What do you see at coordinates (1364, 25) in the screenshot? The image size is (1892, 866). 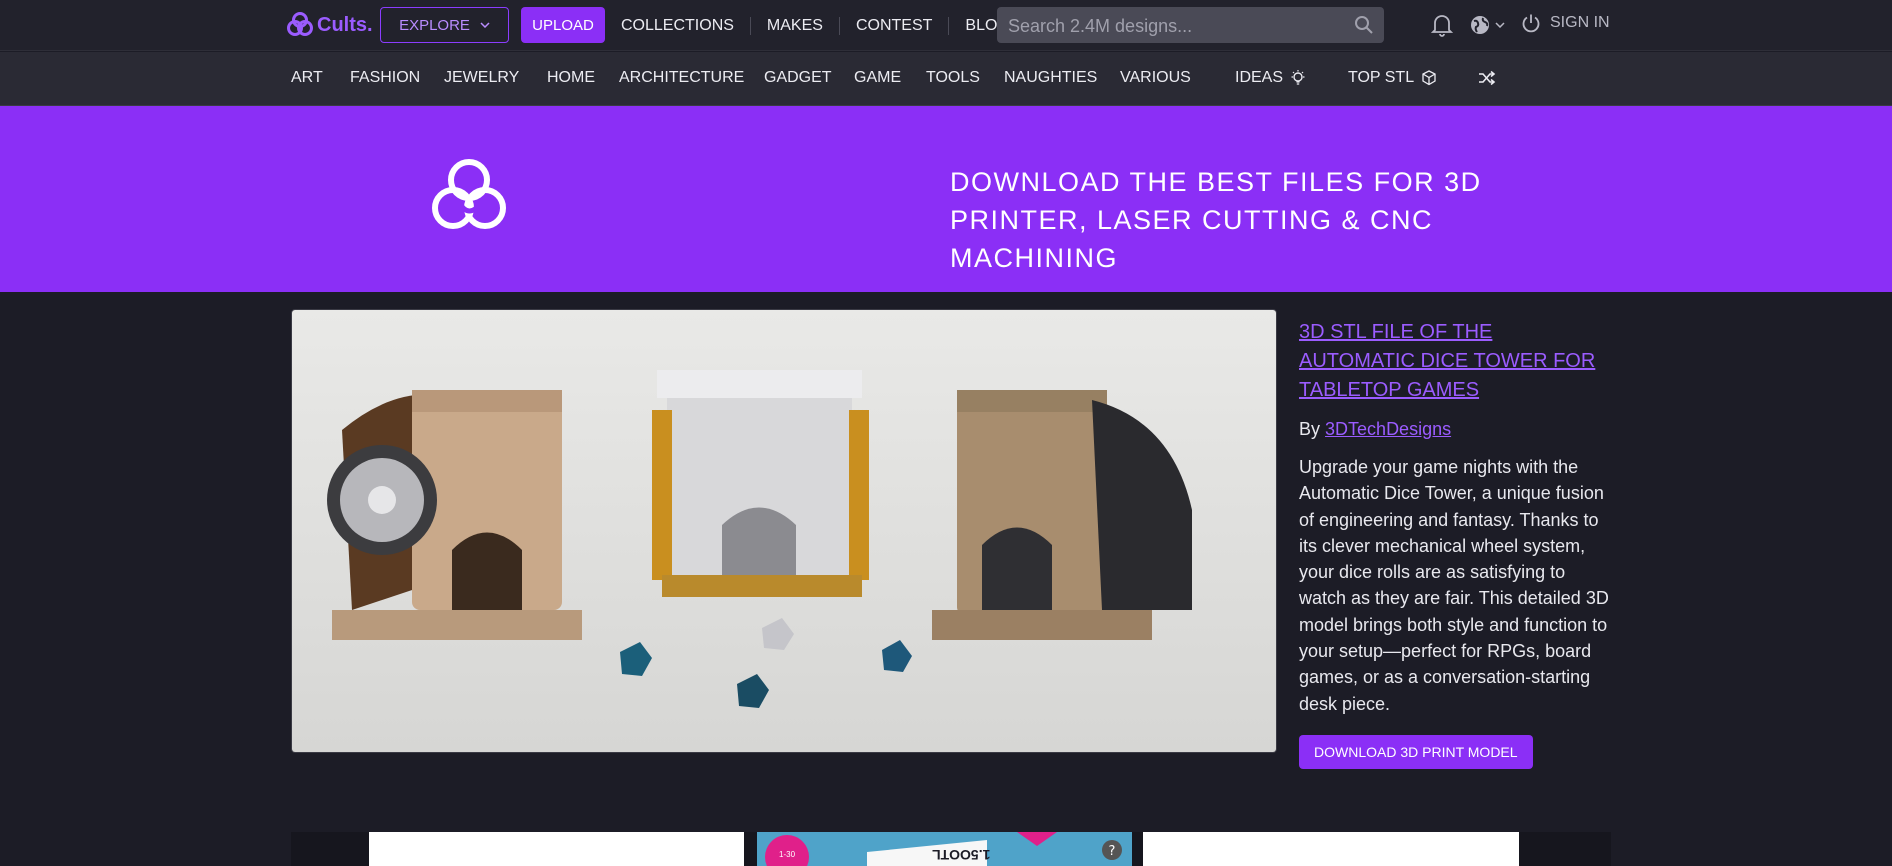 I see `search-icon` at bounding box center [1364, 25].